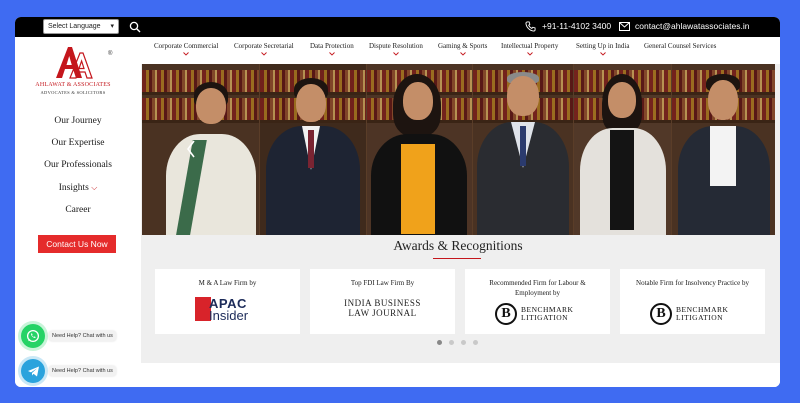 This screenshot has width=800, height=403. I want to click on logo-line-2: LAW JOURNAL, so click(382, 313).